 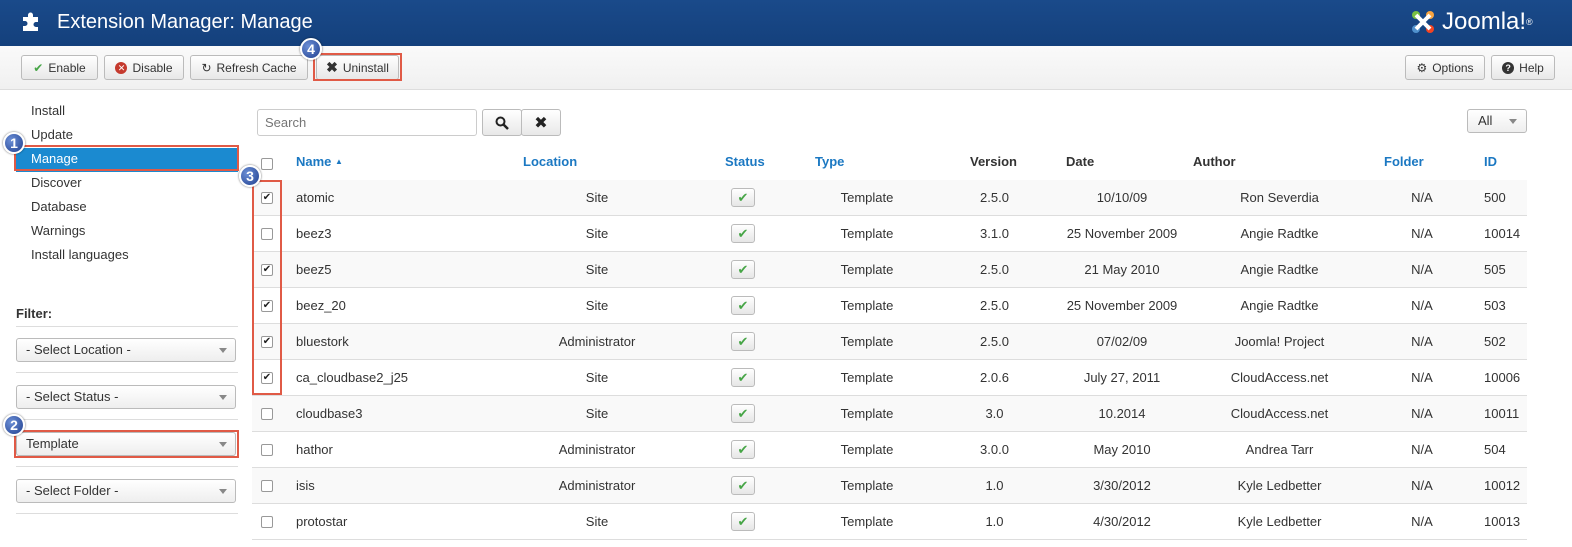 What do you see at coordinates (121, 67) in the screenshot?
I see `disable-icon: ✕` at bounding box center [121, 67].